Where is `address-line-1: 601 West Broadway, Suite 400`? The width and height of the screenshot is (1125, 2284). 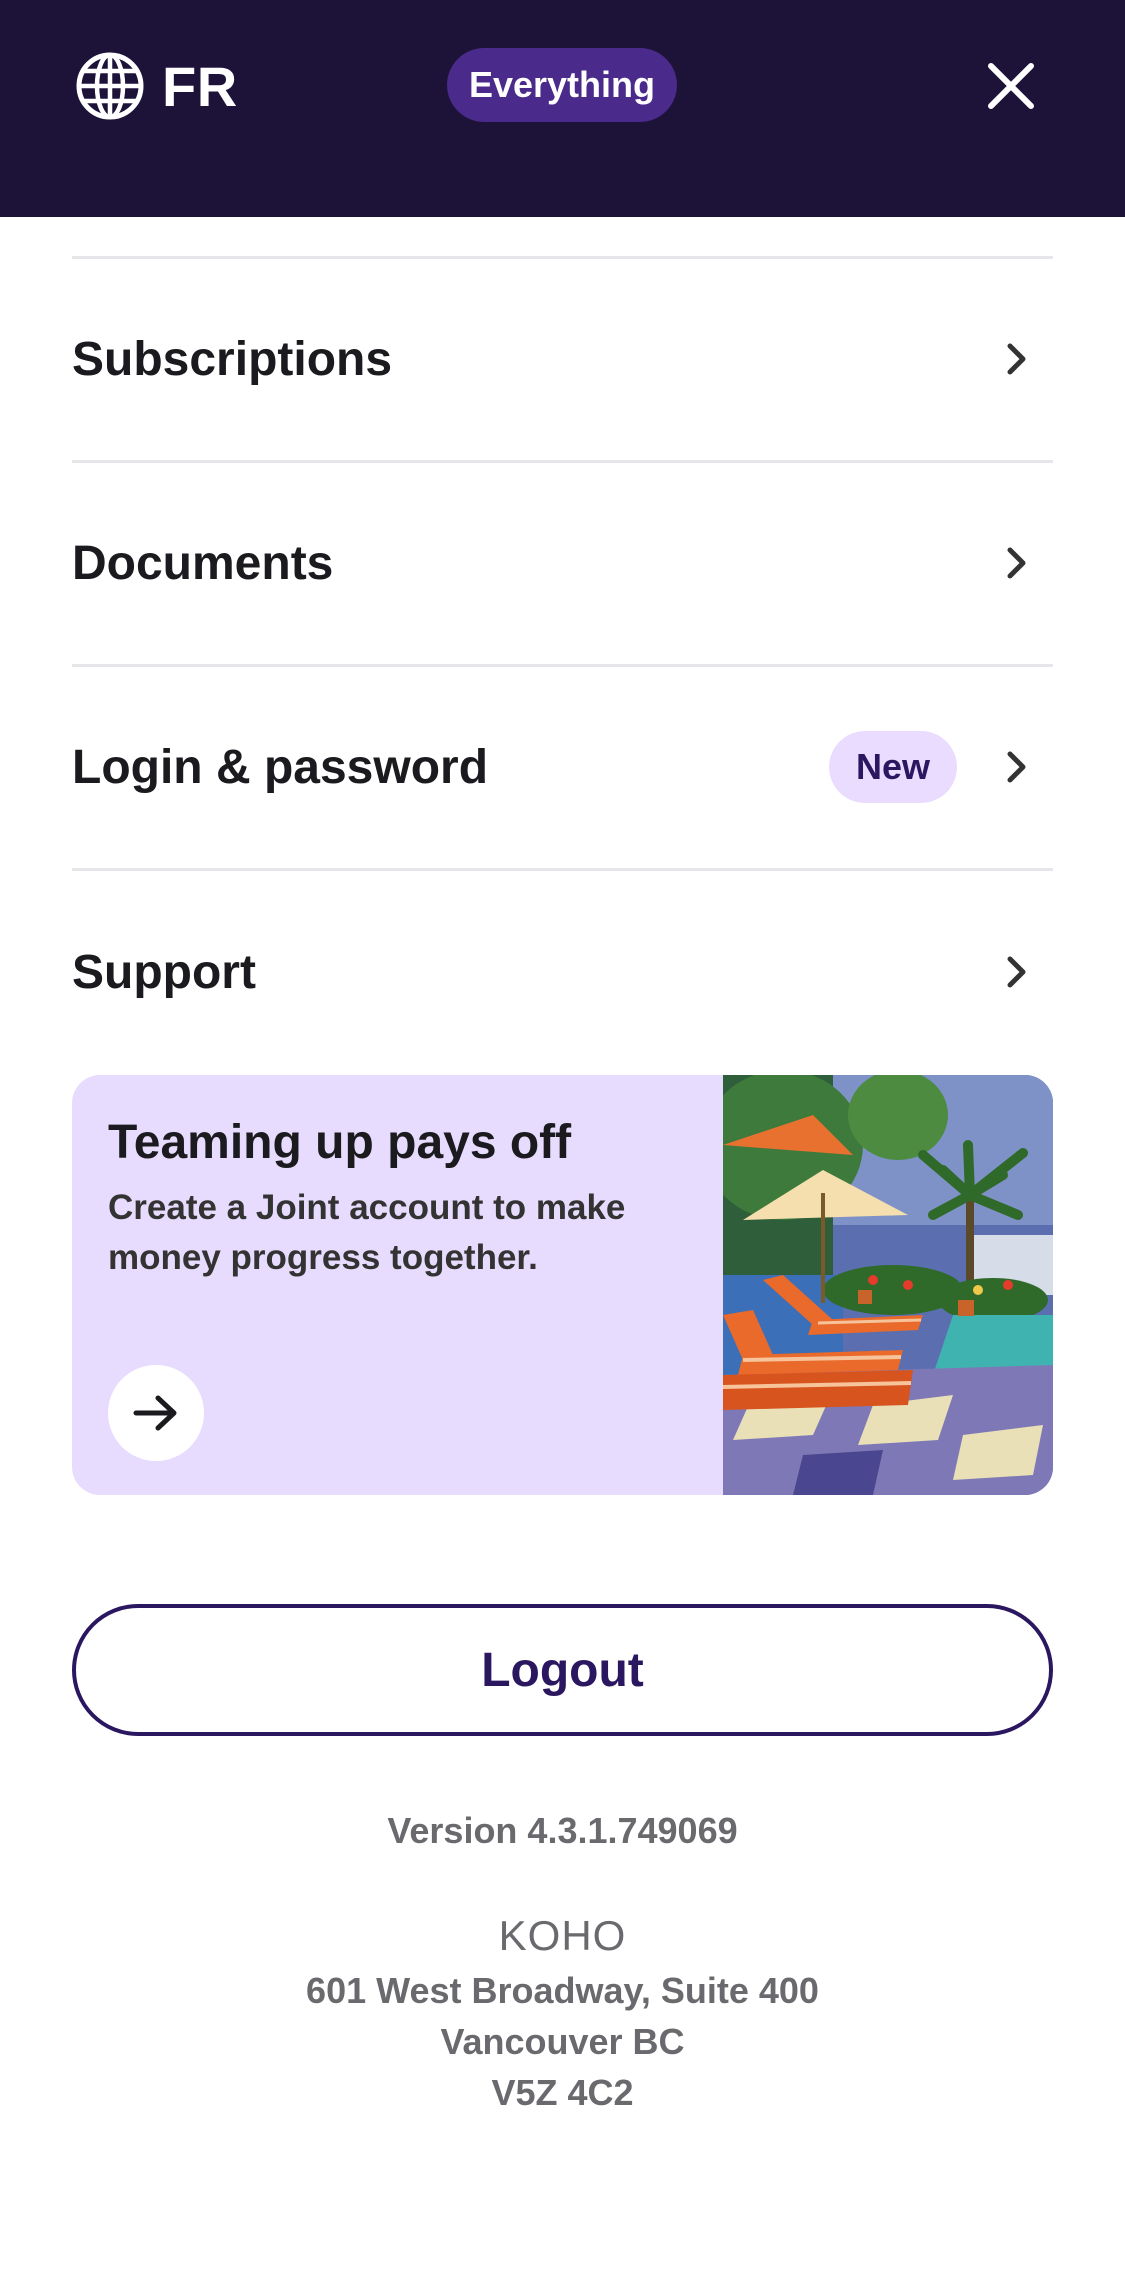
address-line-1: 601 West Broadway, Suite 400 is located at coordinates (562, 1990).